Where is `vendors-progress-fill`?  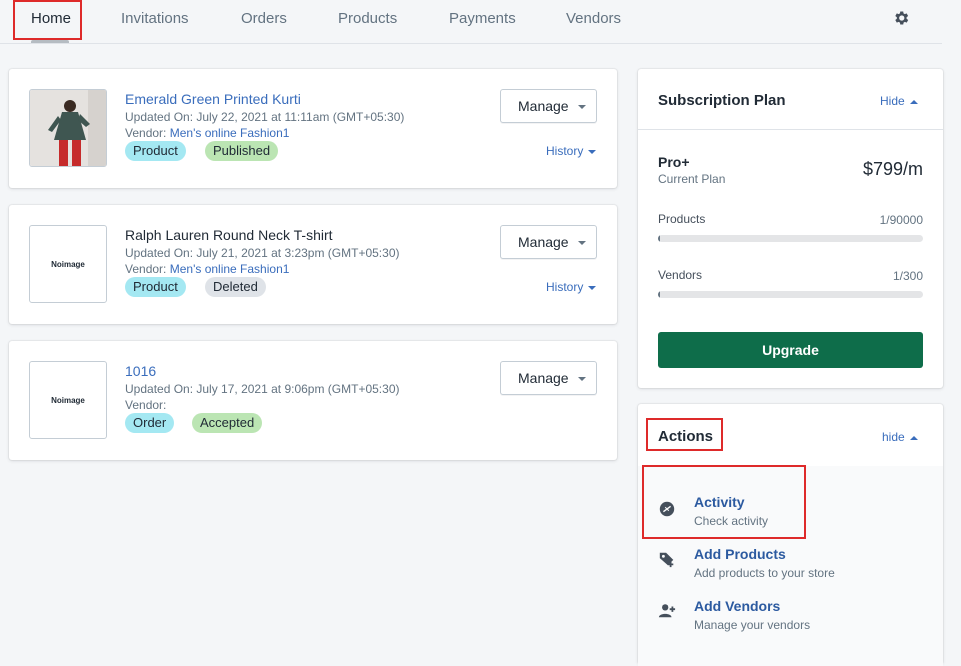
vendors-progress-fill is located at coordinates (659, 294).